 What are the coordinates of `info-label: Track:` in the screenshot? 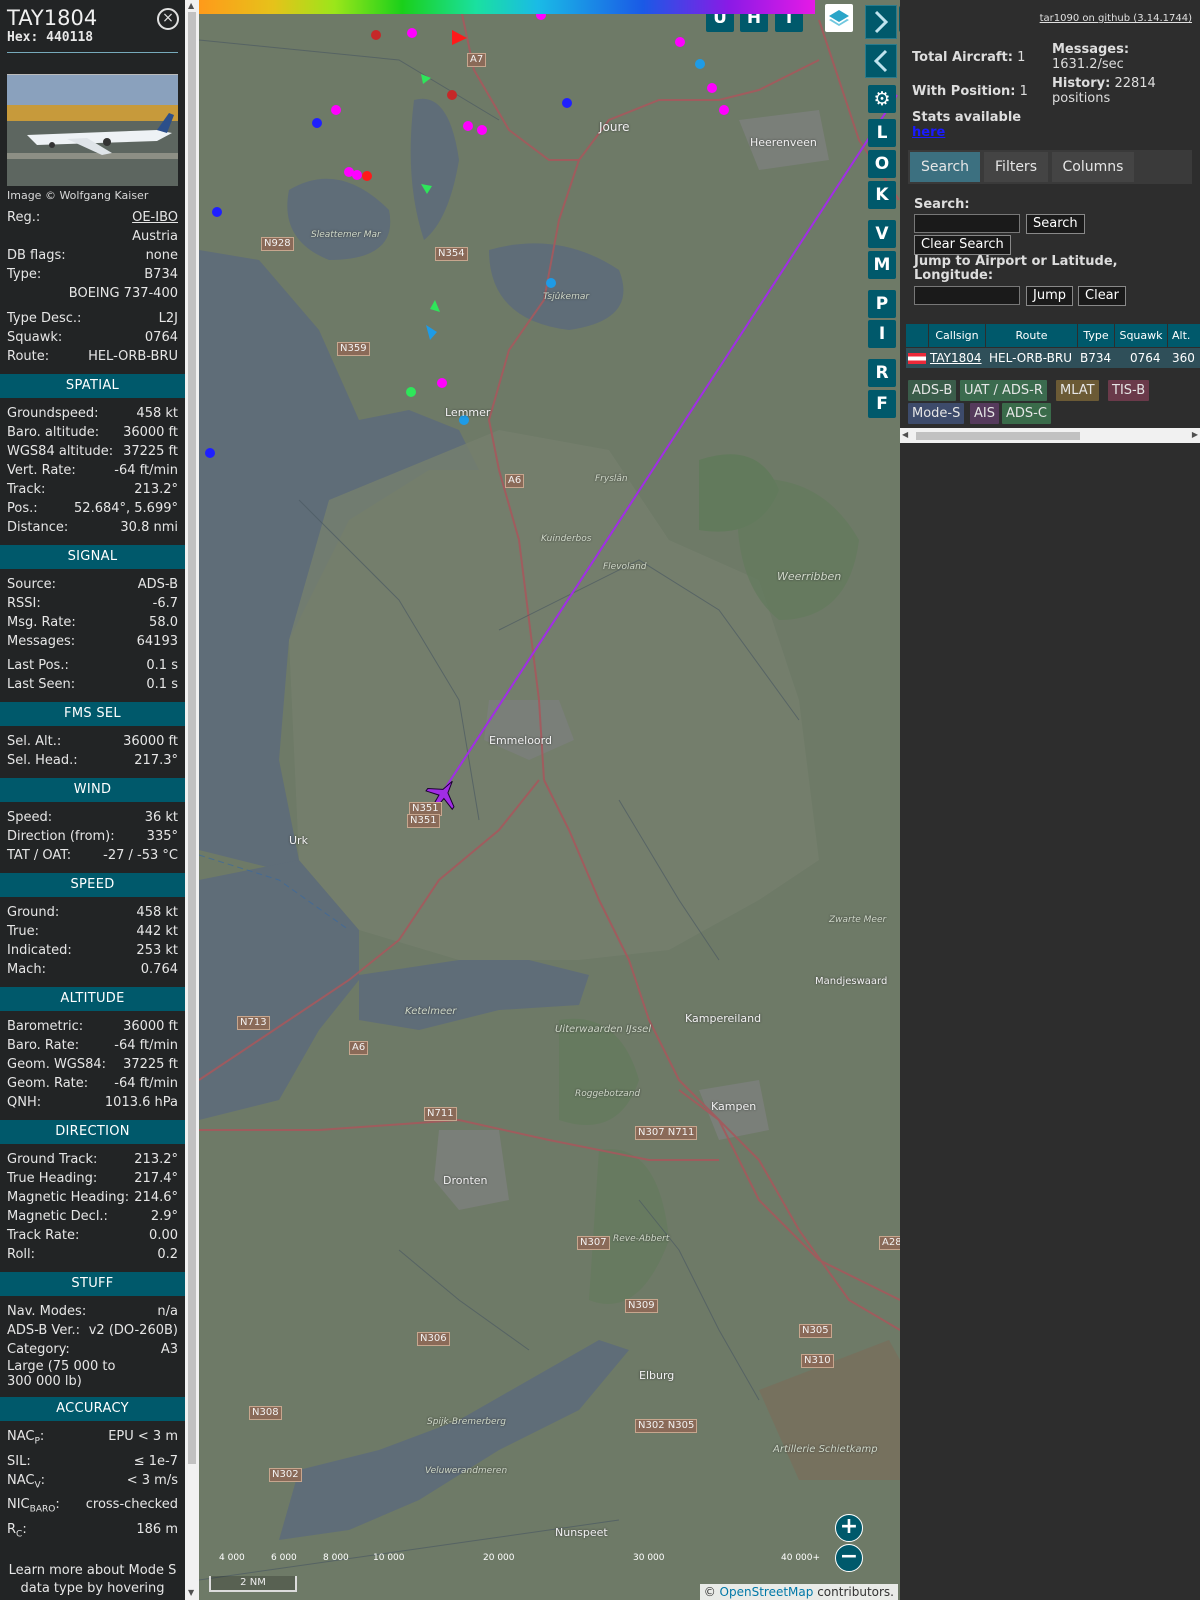 It's located at (26, 489).